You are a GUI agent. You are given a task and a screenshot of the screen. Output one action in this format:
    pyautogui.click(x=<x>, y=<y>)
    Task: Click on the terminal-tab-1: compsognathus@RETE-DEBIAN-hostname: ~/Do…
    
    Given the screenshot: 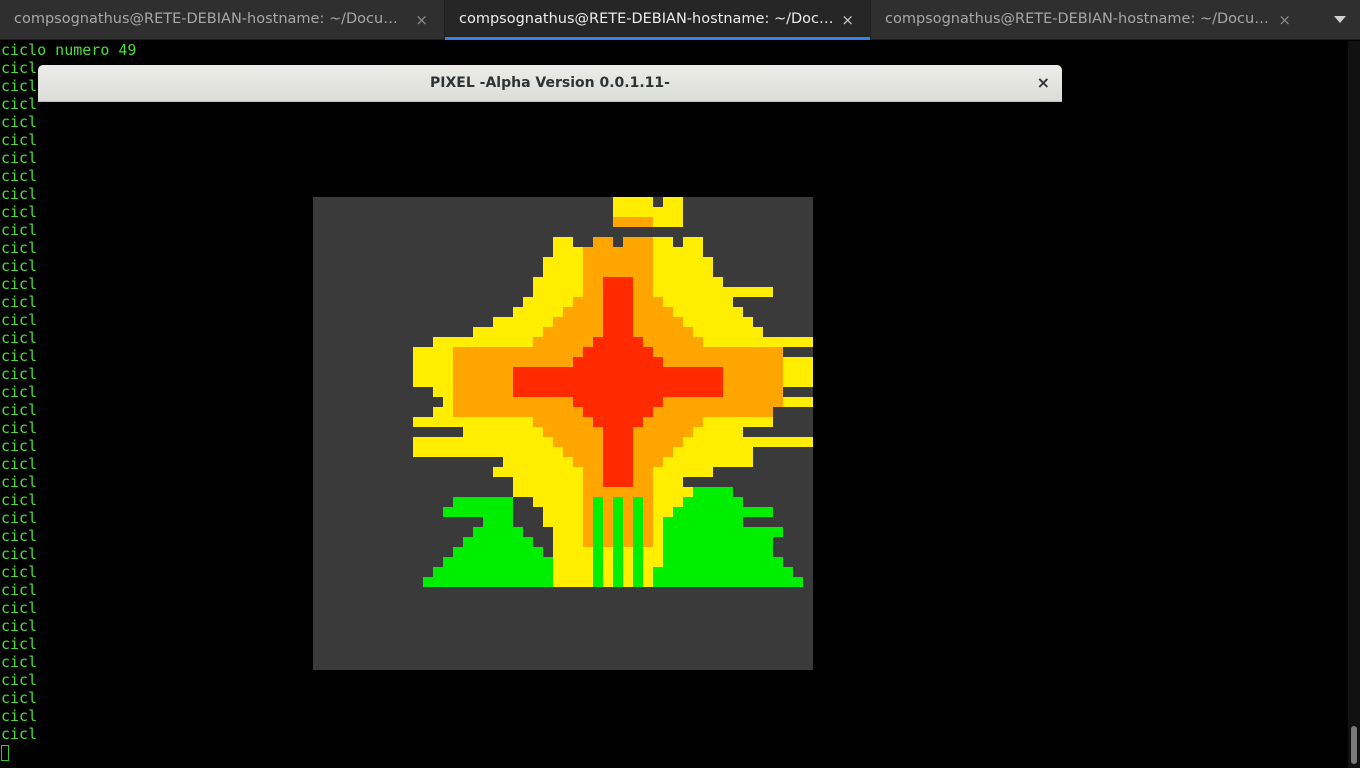 What is the action you would take?
    pyautogui.click(x=222, y=20)
    